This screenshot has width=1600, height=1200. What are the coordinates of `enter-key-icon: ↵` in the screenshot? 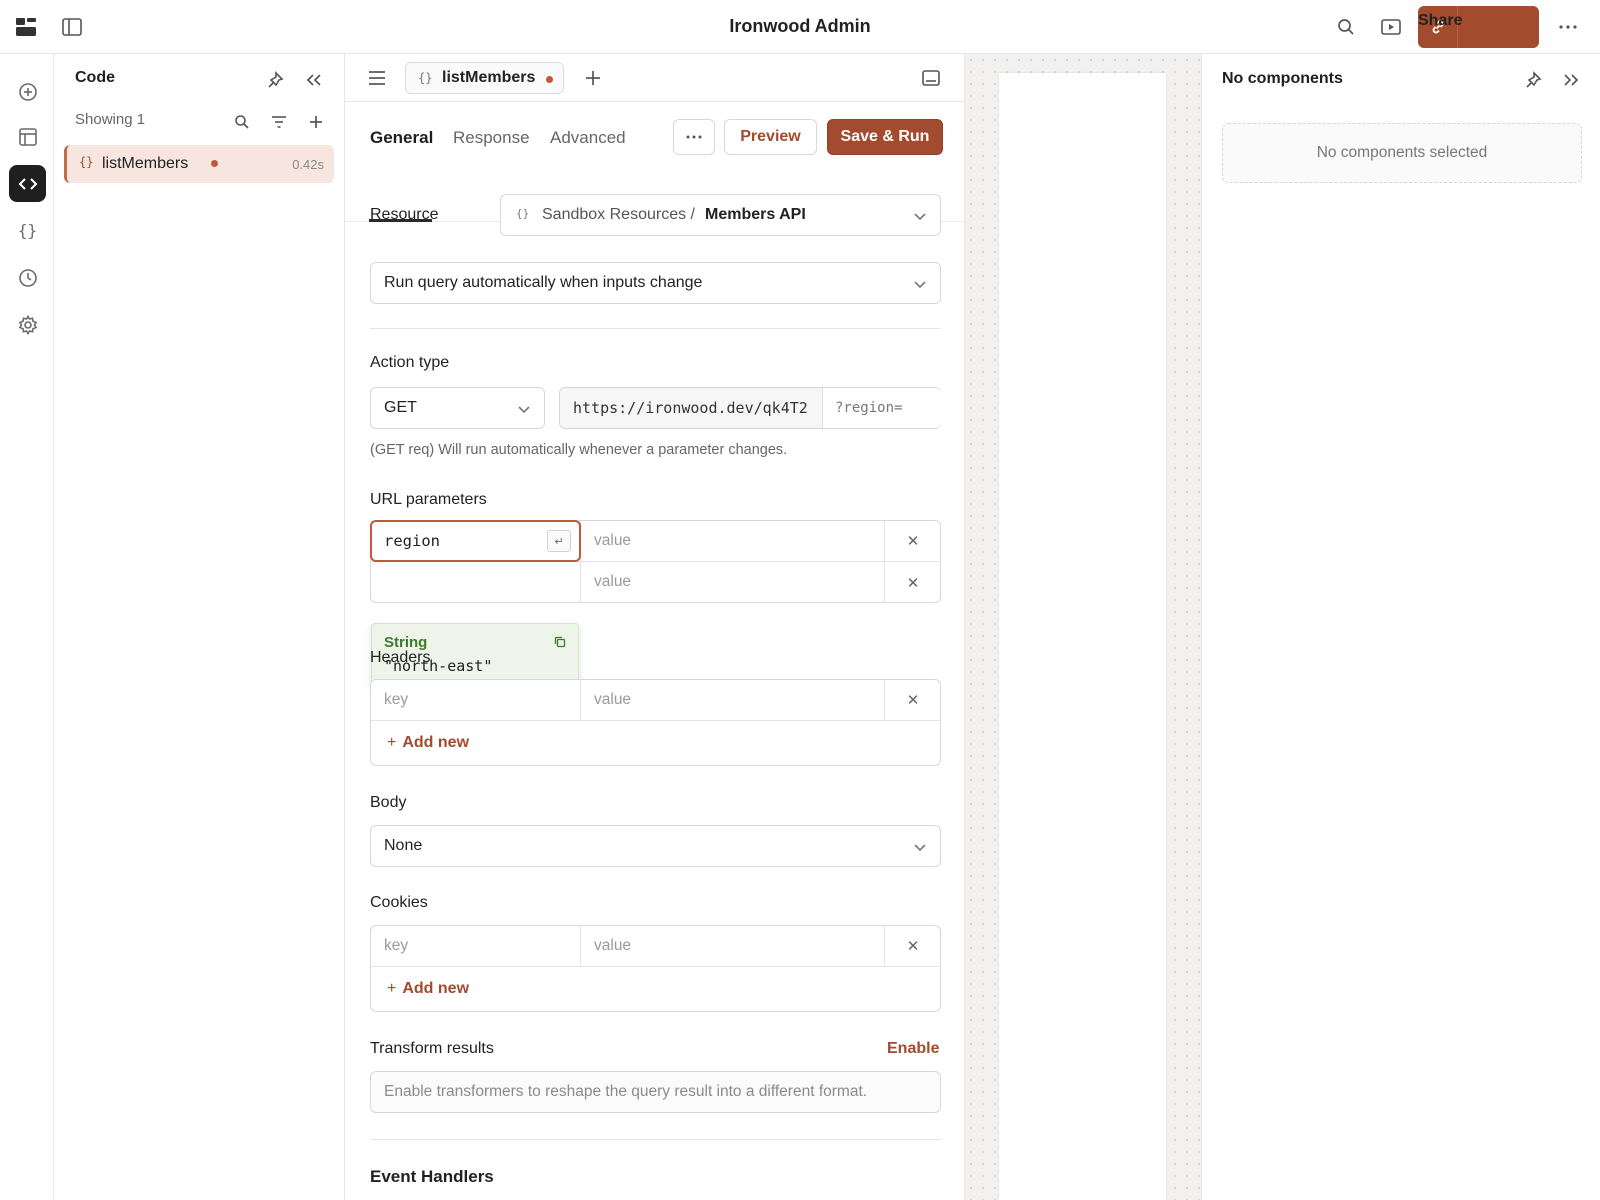 It's located at (559, 541).